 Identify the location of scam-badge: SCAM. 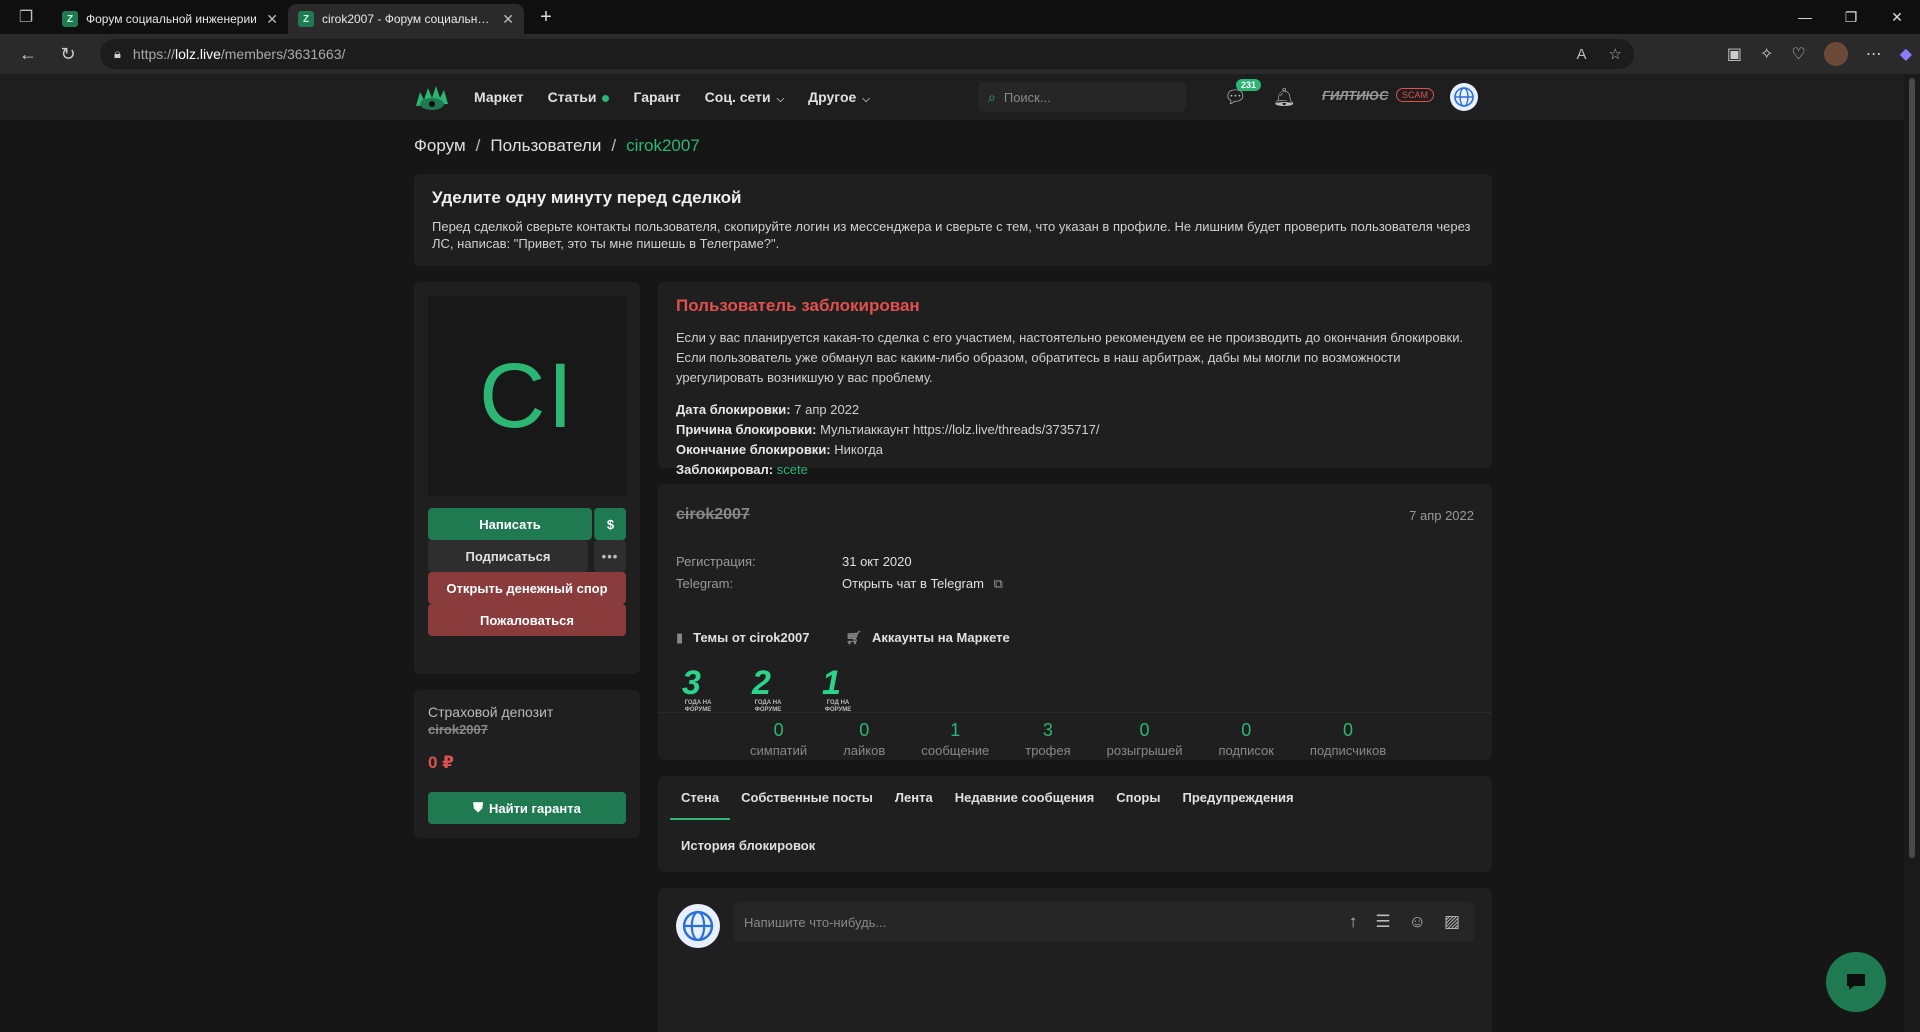
(1415, 95).